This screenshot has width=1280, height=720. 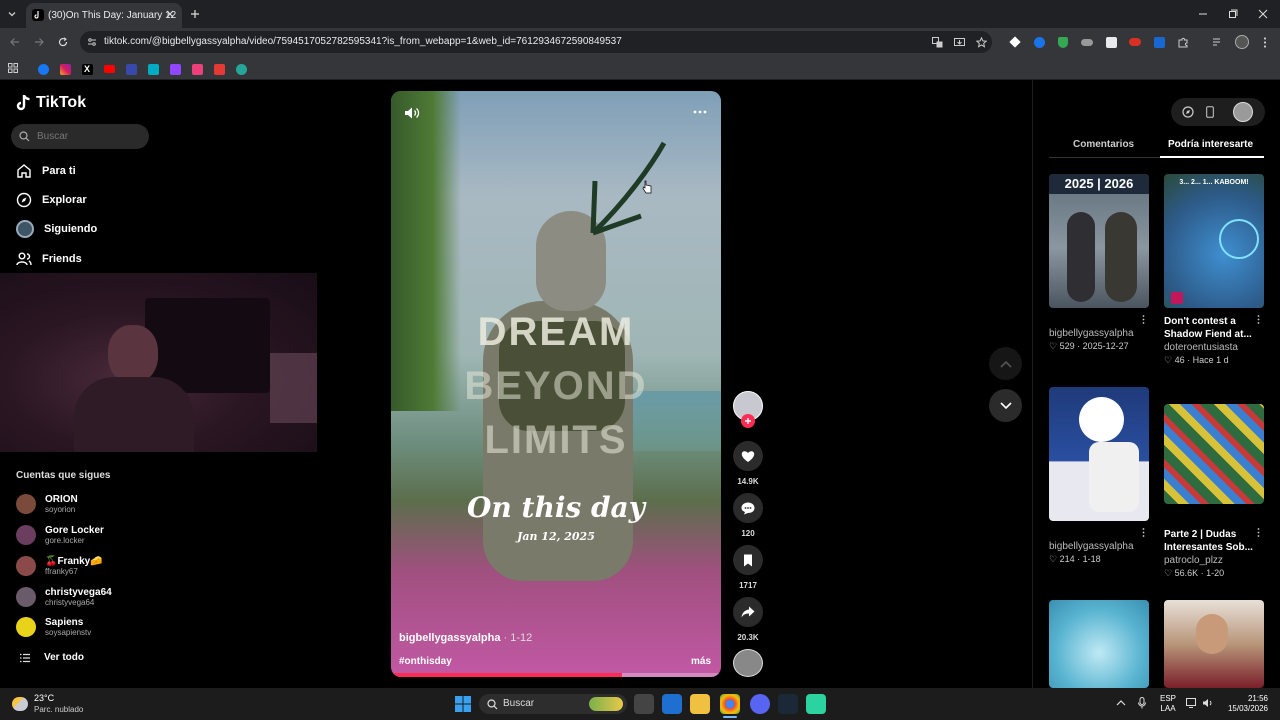 What do you see at coordinates (241, 69) in the screenshot?
I see `bookmark-teal-icon` at bounding box center [241, 69].